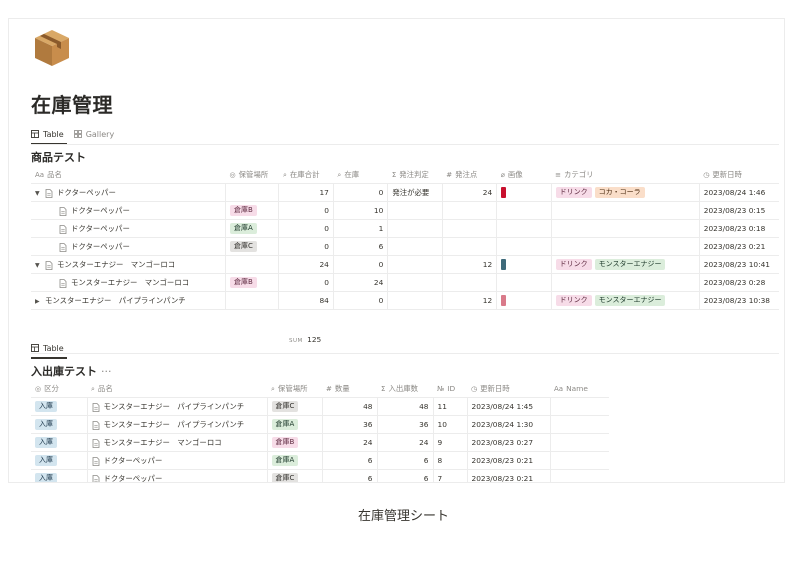  I want to click on package-icon, so click(52, 48).